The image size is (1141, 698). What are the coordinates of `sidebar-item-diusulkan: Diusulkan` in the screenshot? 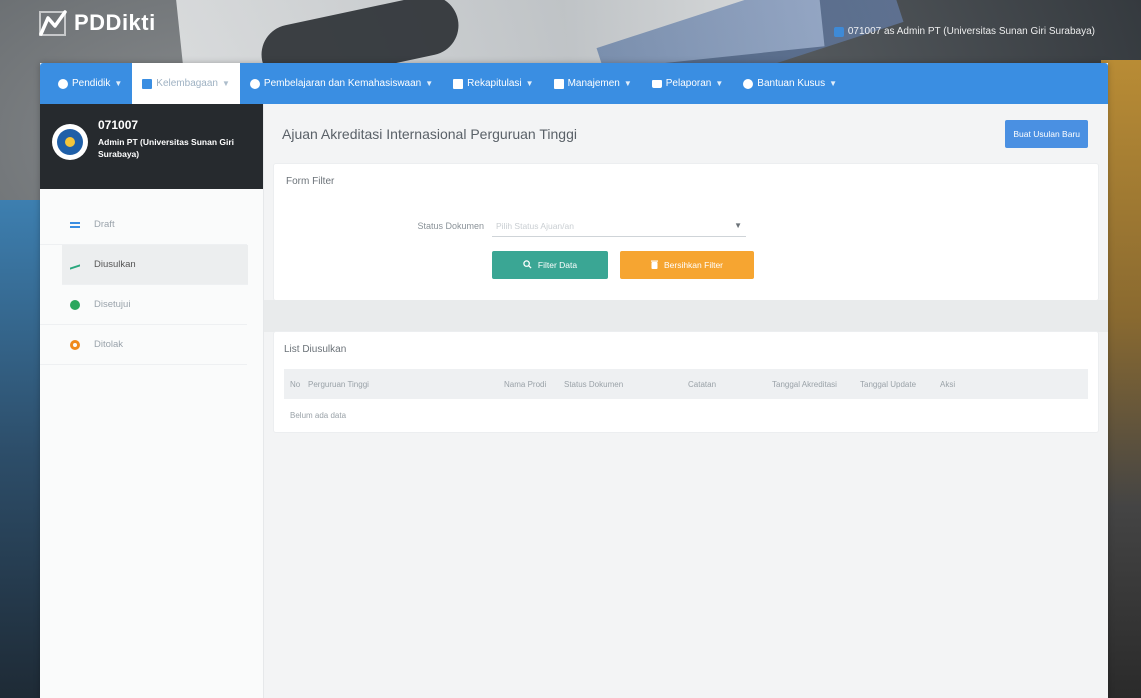 It's located at (155, 265).